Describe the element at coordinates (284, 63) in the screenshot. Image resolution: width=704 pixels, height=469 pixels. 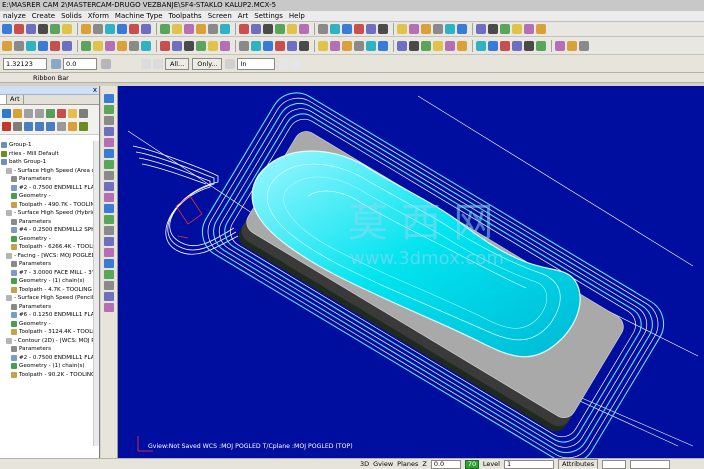
I see `select-arrow-icon` at that location.